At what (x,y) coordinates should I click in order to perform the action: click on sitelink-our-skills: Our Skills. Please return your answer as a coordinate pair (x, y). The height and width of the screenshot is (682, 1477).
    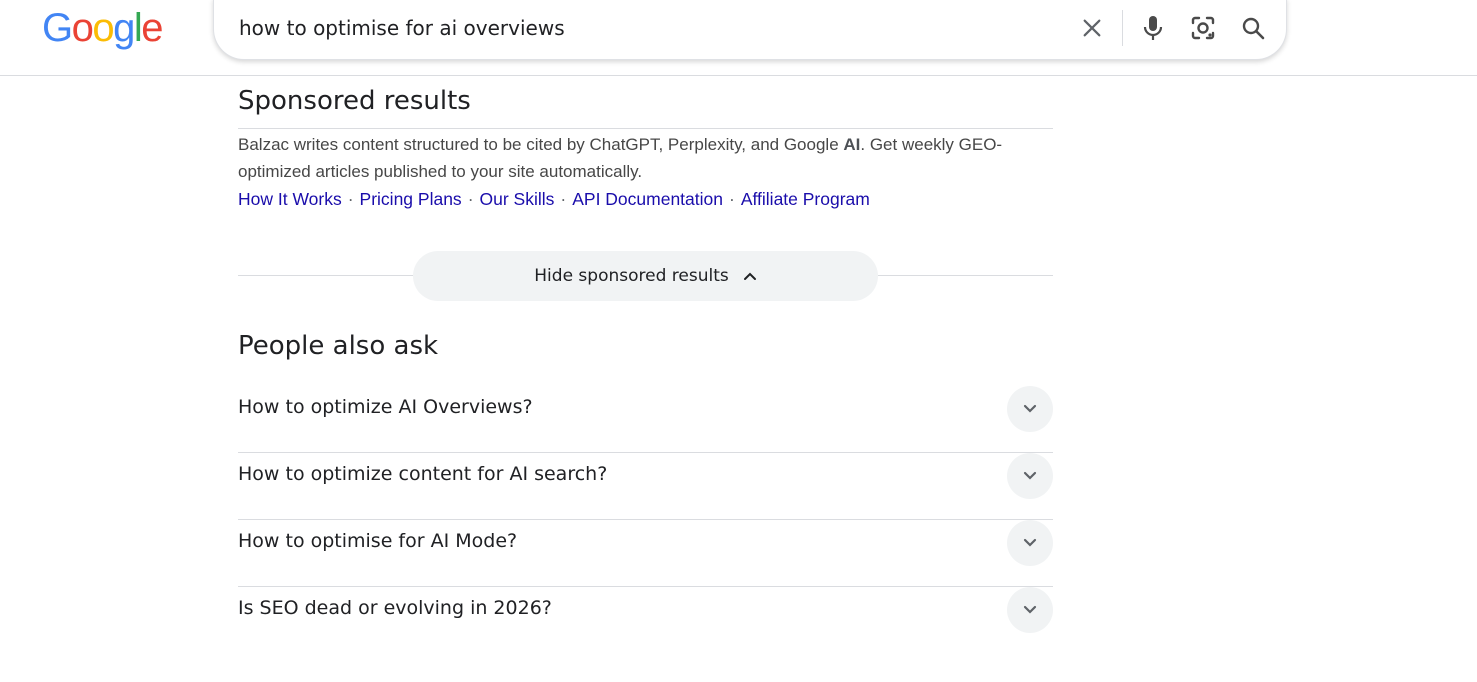
    Looking at the image, I should click on (517, 199).